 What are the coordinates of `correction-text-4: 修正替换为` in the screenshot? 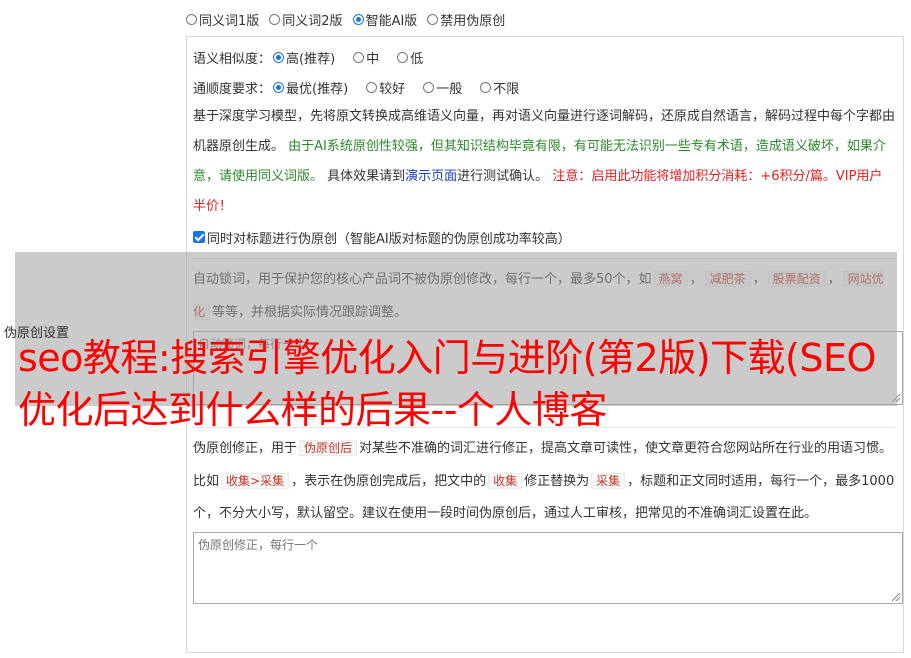 It's located at (557, 481).